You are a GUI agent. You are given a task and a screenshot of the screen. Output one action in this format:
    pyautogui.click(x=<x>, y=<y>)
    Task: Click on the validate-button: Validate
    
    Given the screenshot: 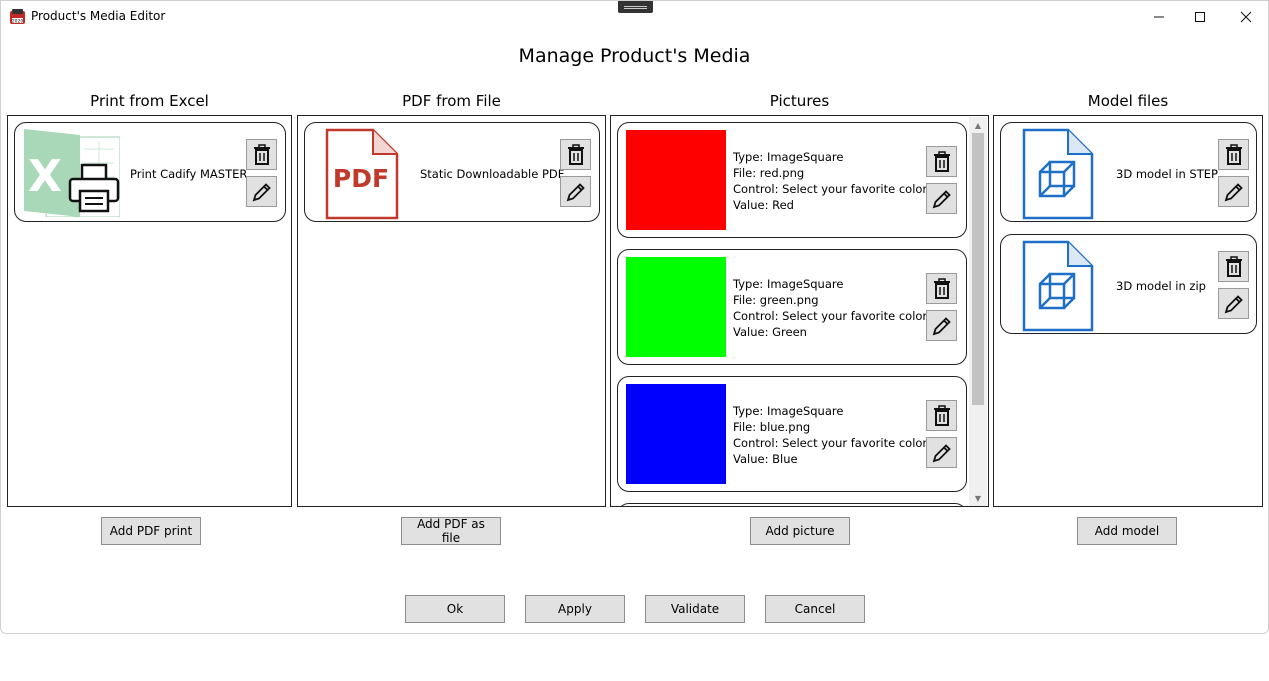 What is the action you would take?
    pyautogui.click(x=695, y=609)
    